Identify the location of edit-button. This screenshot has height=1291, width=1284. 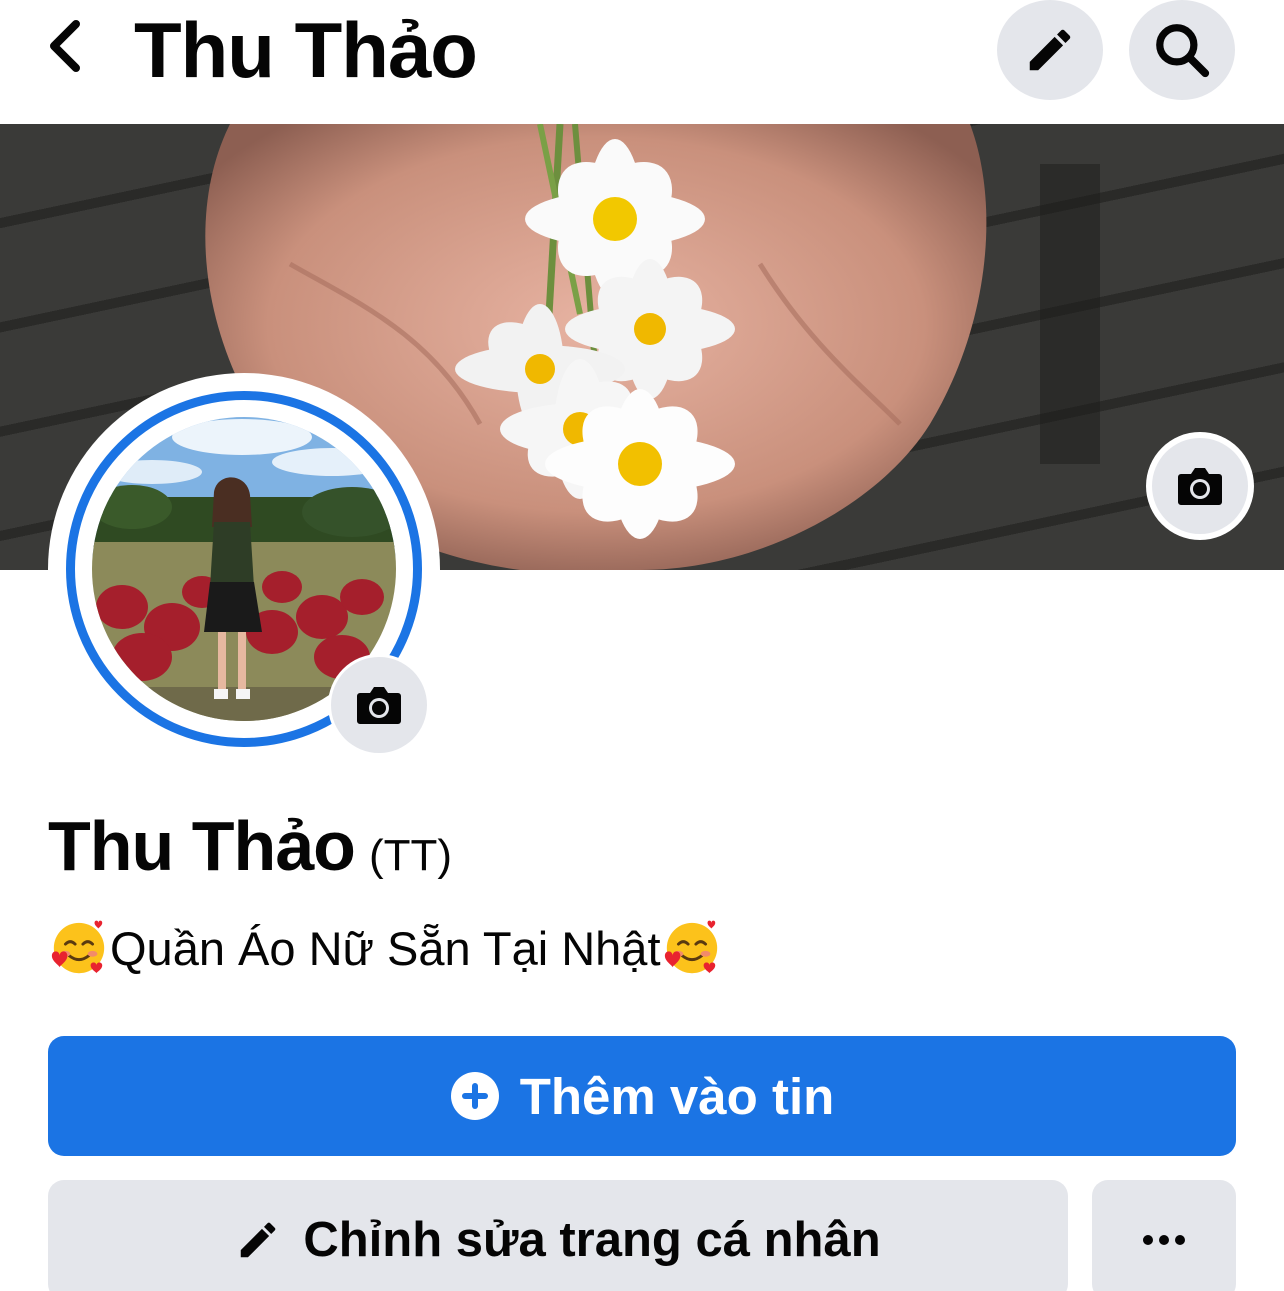
(1050, 50).